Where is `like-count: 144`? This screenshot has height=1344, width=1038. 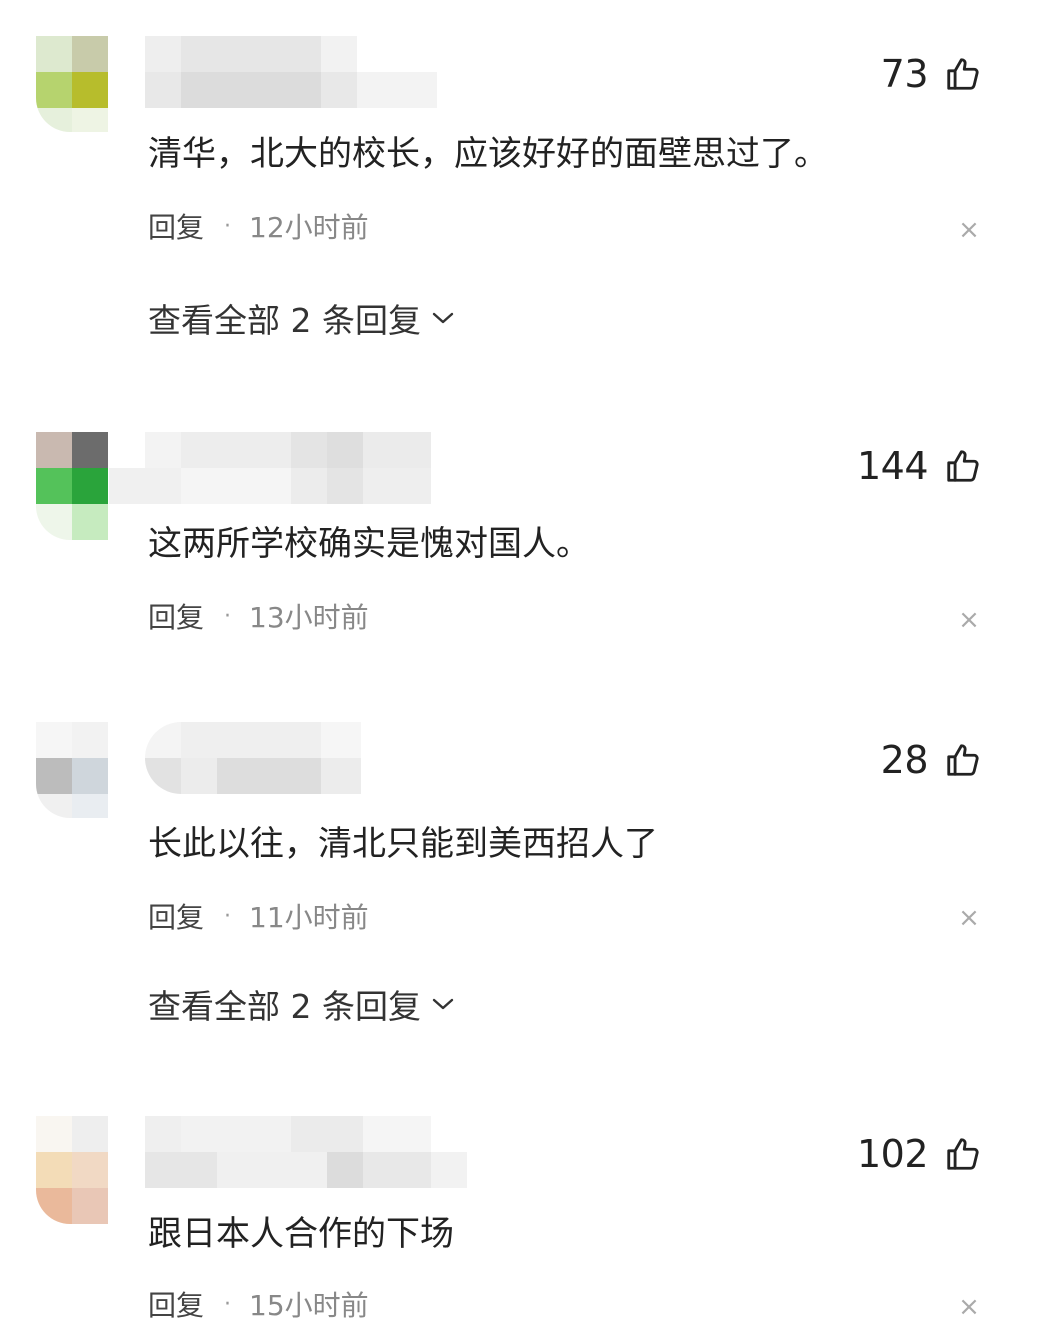
like-count: 144 is located at coordinates (892, 466).